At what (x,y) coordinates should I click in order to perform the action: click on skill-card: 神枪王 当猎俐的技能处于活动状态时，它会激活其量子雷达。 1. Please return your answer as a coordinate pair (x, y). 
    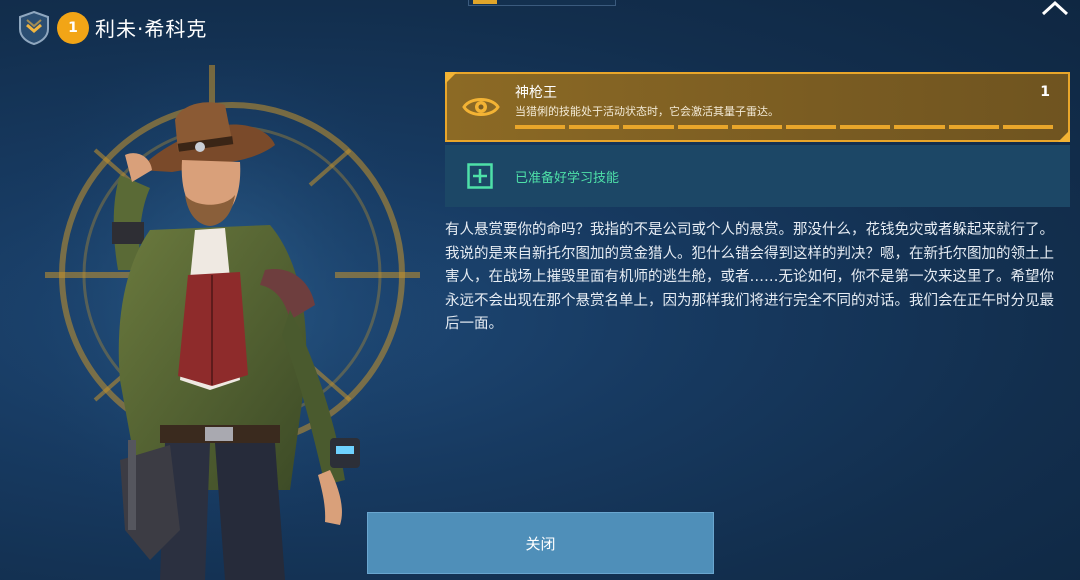
    Looking at the image, I should click on (757, 107).